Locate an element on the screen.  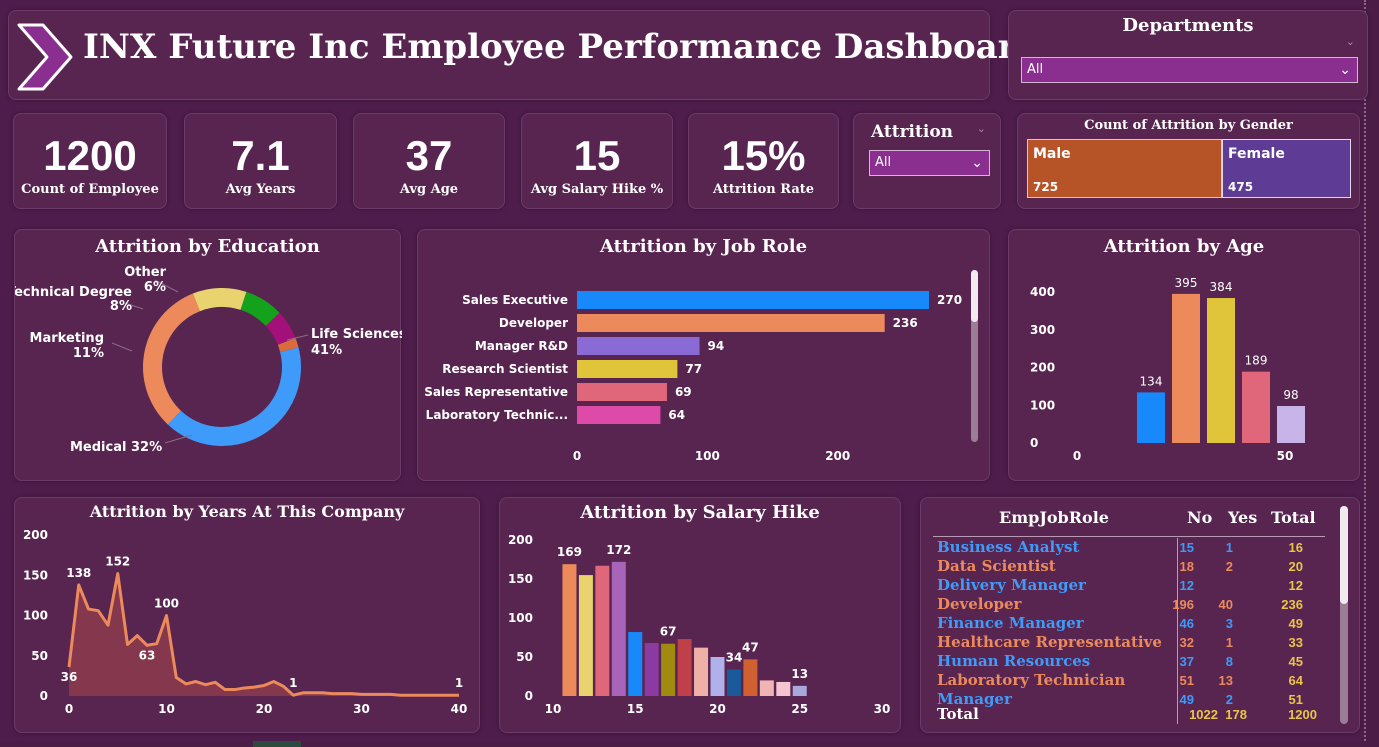
kpi-avg-years: 7.1 Avg Years is located at coordinates (260, 161).